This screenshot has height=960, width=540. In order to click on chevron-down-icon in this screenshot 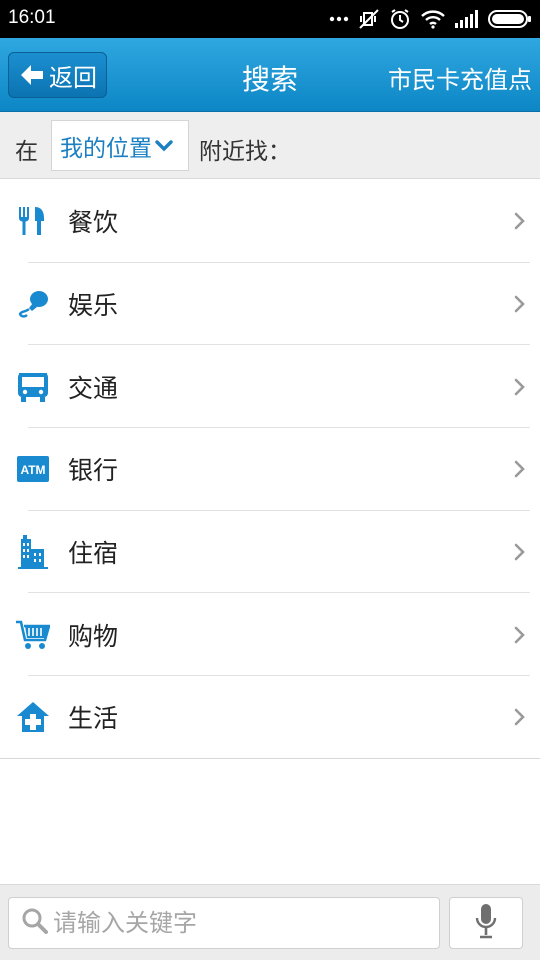, I will do `click(164, 146)`.